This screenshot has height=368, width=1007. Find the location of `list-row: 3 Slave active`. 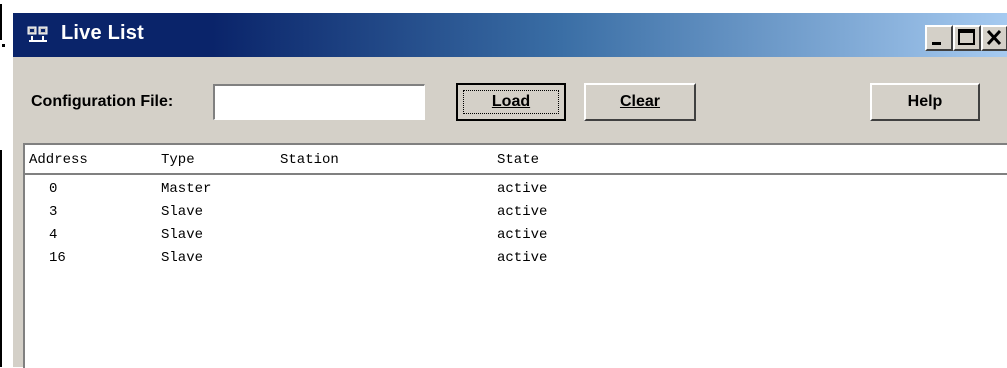

list-row: 3 Slave active is located at coordinates (516, 213).